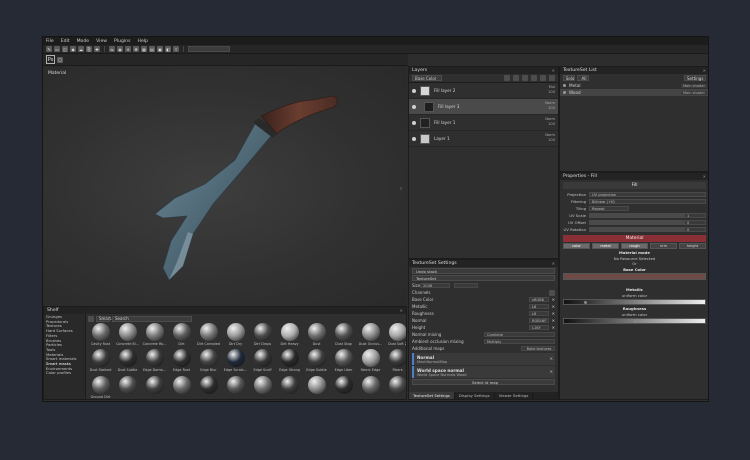 This screenshot has width=750, height=460. Describe the element at coordinates (564, 92) in the screenshot. I see `visibility-dot-icon` at that location.